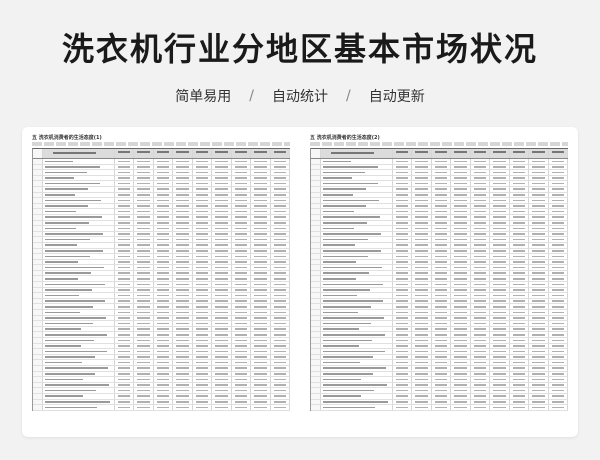 This screenshot has width=600, height=460. Describe the element at coordinates (300, 97) in the screenshot. I see `tag-auto-stats: 自动统计` at that location.